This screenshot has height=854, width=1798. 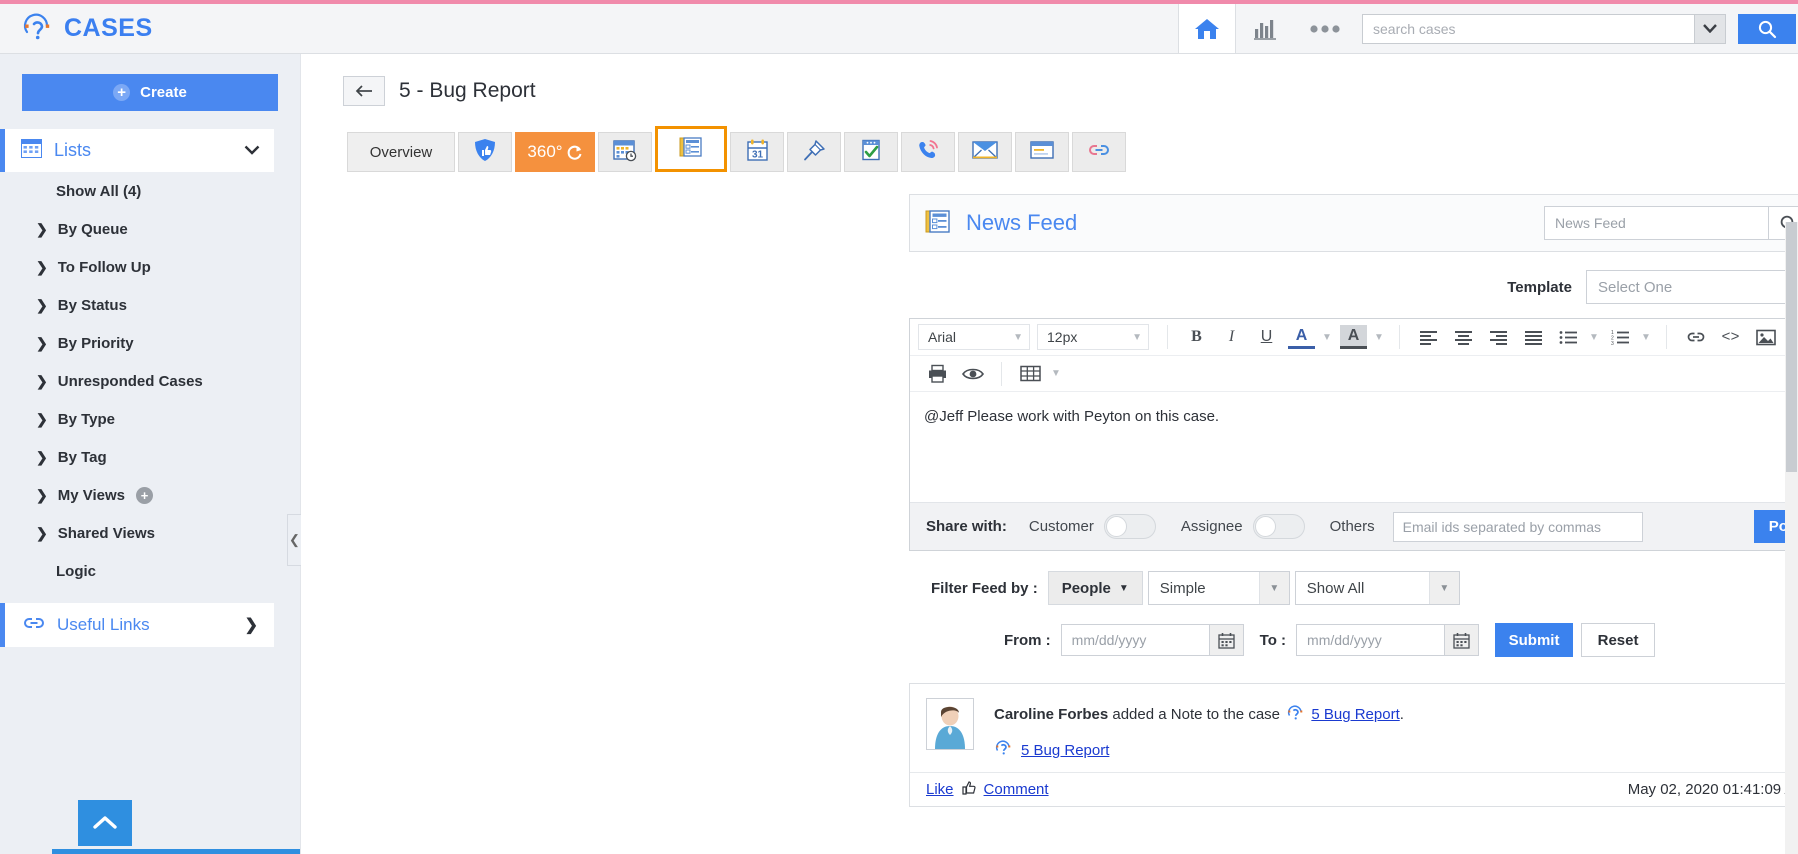 I want to click on assignee-toggle, so click(x=1278, y=526).